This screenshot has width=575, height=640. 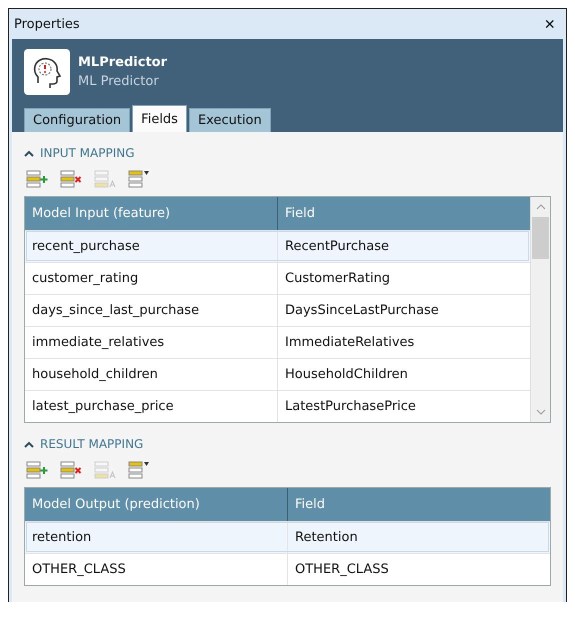 I want to click on scroll-up-icon, so click(x=541, y=207).